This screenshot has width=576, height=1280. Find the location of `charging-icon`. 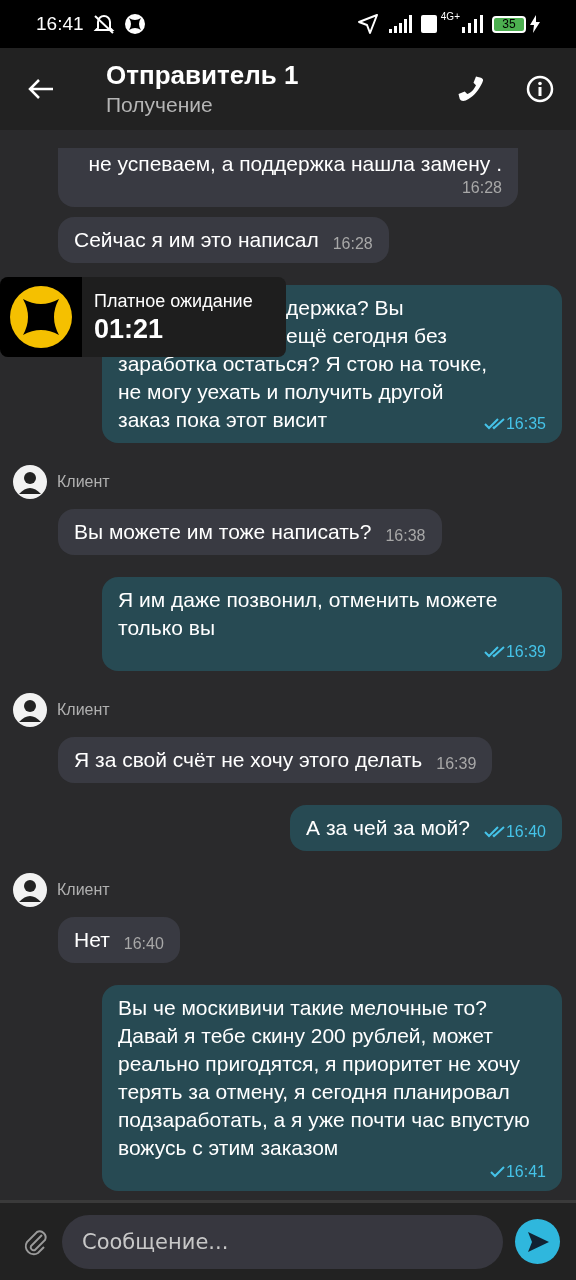

charging-icon is located at coordinates (535, 24).